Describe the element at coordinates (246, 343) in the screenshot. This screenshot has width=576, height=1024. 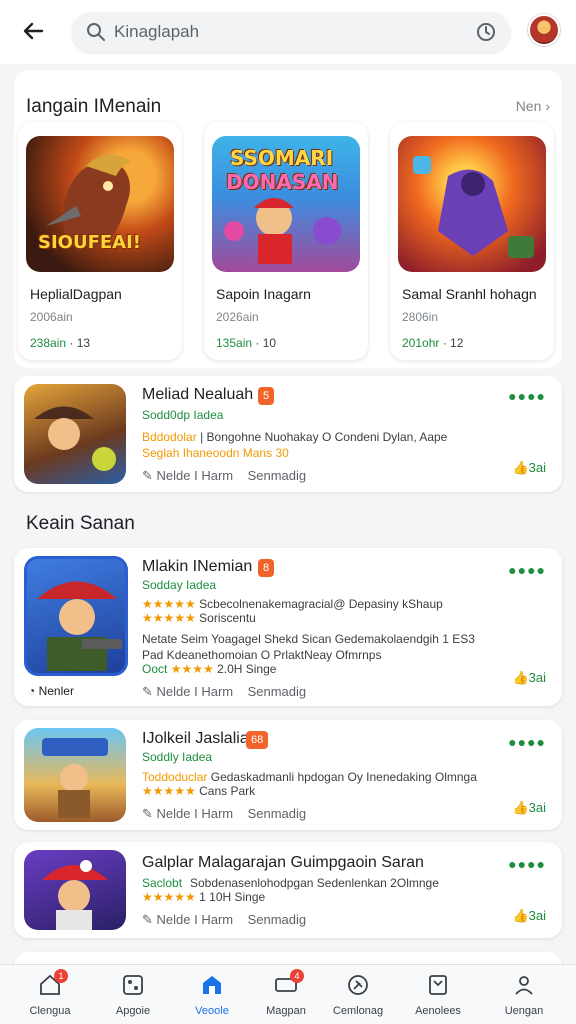
I see `card-meta: 135ain · 10` at that location.